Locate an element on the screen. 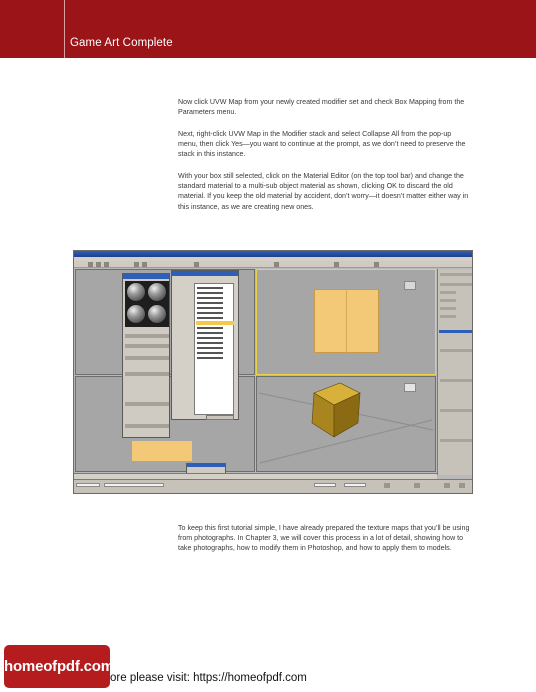  textured-cube is located at coordinates (336, 410).